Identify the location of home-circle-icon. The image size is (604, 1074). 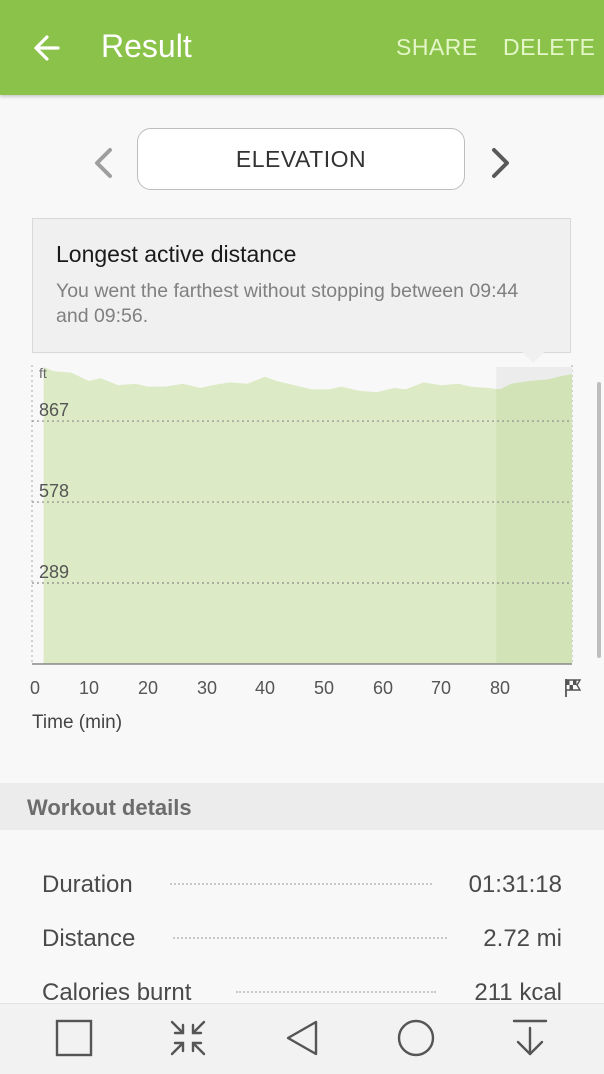
(416, 1038).